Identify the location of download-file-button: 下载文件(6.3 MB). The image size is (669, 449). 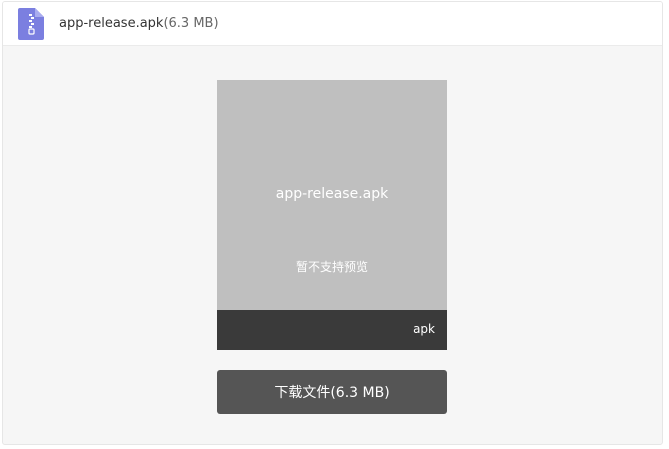
(332, 392).